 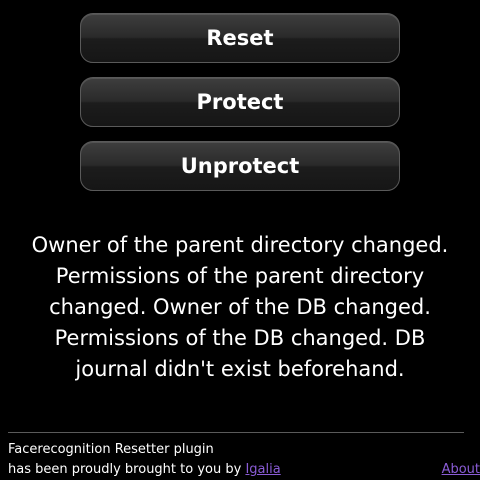 What do you see at coordinates (127, 469) in the screenshot?
I see `footer-credit-text: has been proudly brought to you by` at bounding box center [127, 469].